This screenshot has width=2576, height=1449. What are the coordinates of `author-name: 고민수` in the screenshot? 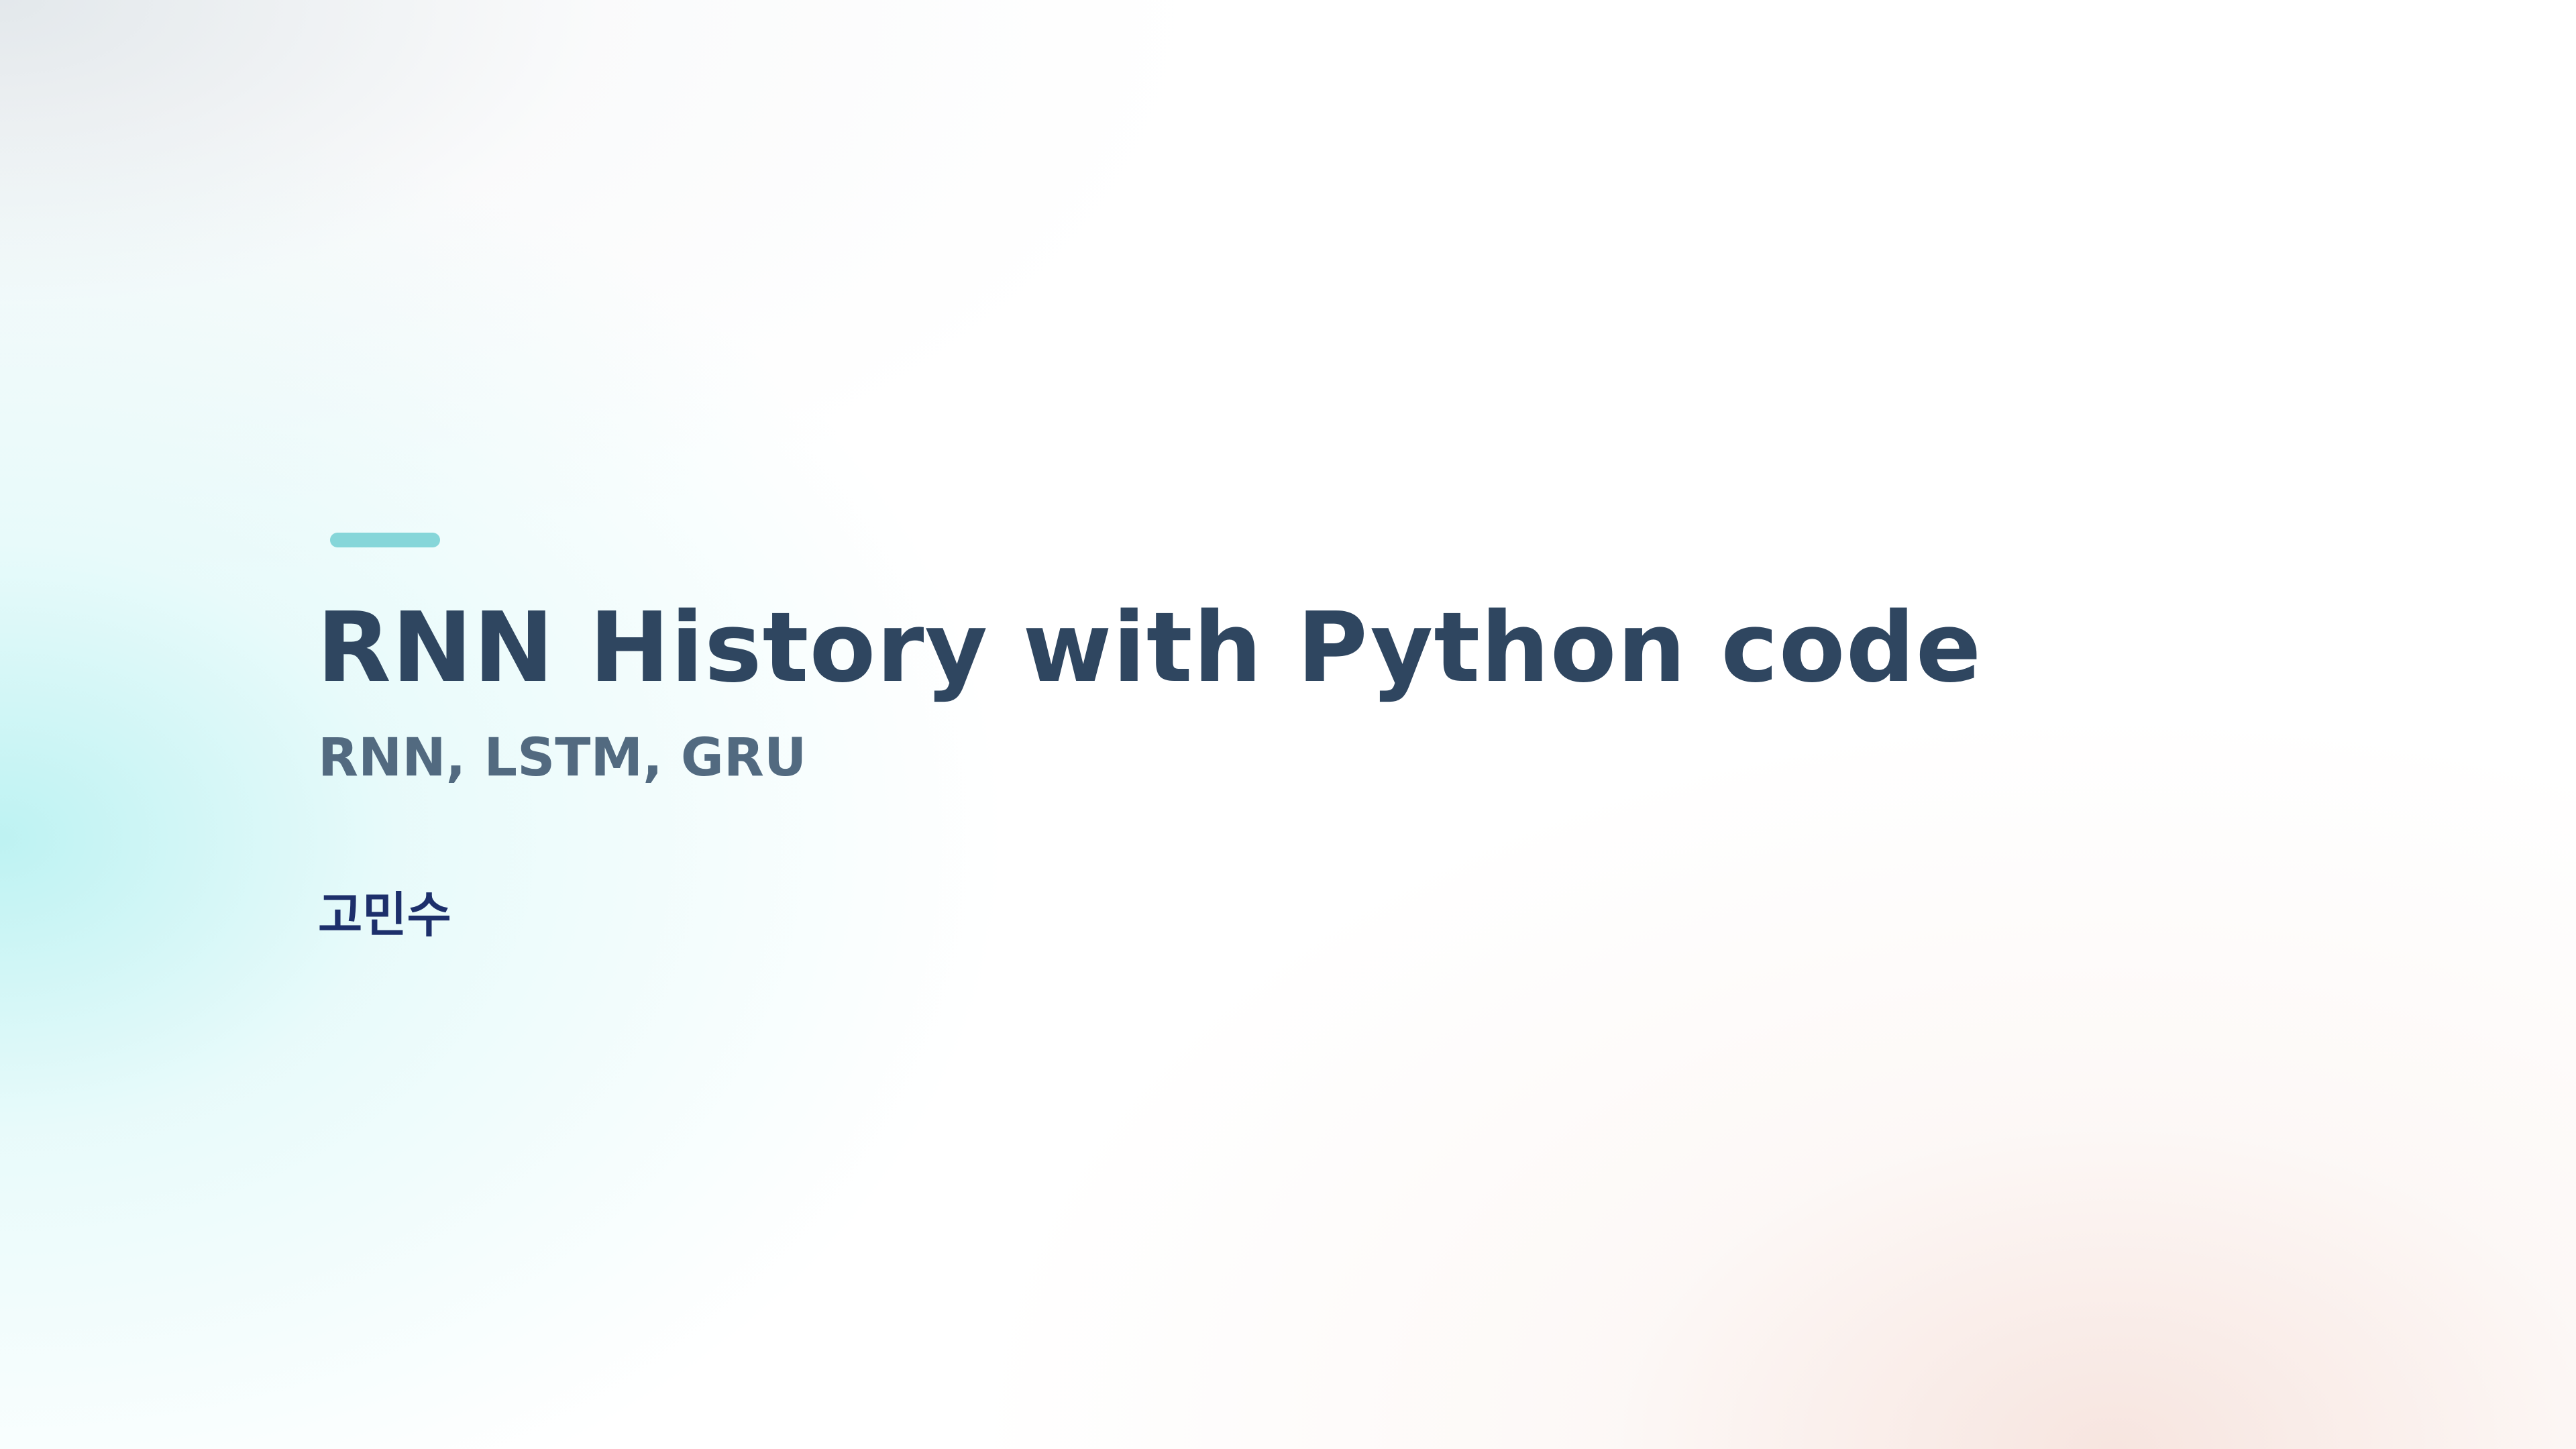 It's located at (384, 915).